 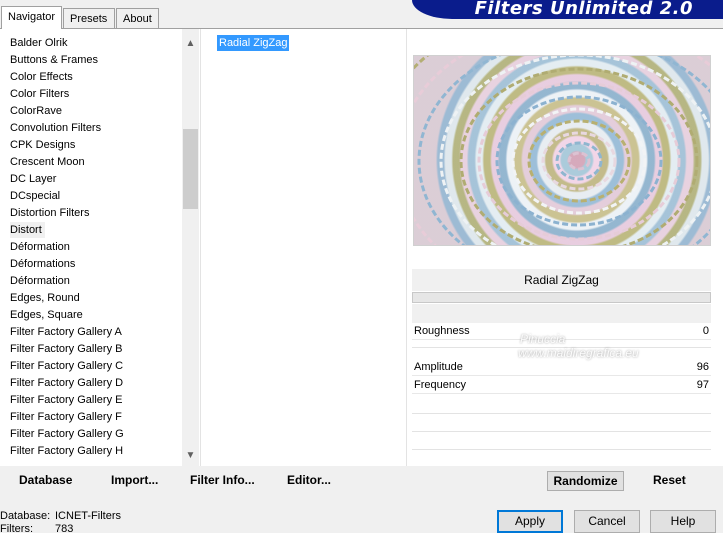 What do you see at coordinates (607, 521) in the screenshot?
I see `cancel-button: Cancel` at bounding box center [607, 521].